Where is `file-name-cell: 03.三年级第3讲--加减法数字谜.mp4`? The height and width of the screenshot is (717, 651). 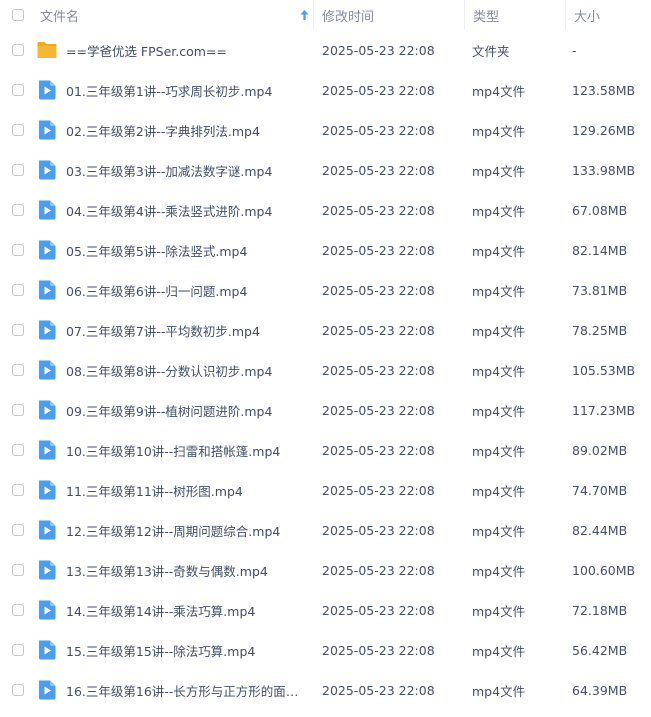 file-name-cell: 03.三年级第3讲--加减法数字谜.mp4 is located at coordinates (175, 170).